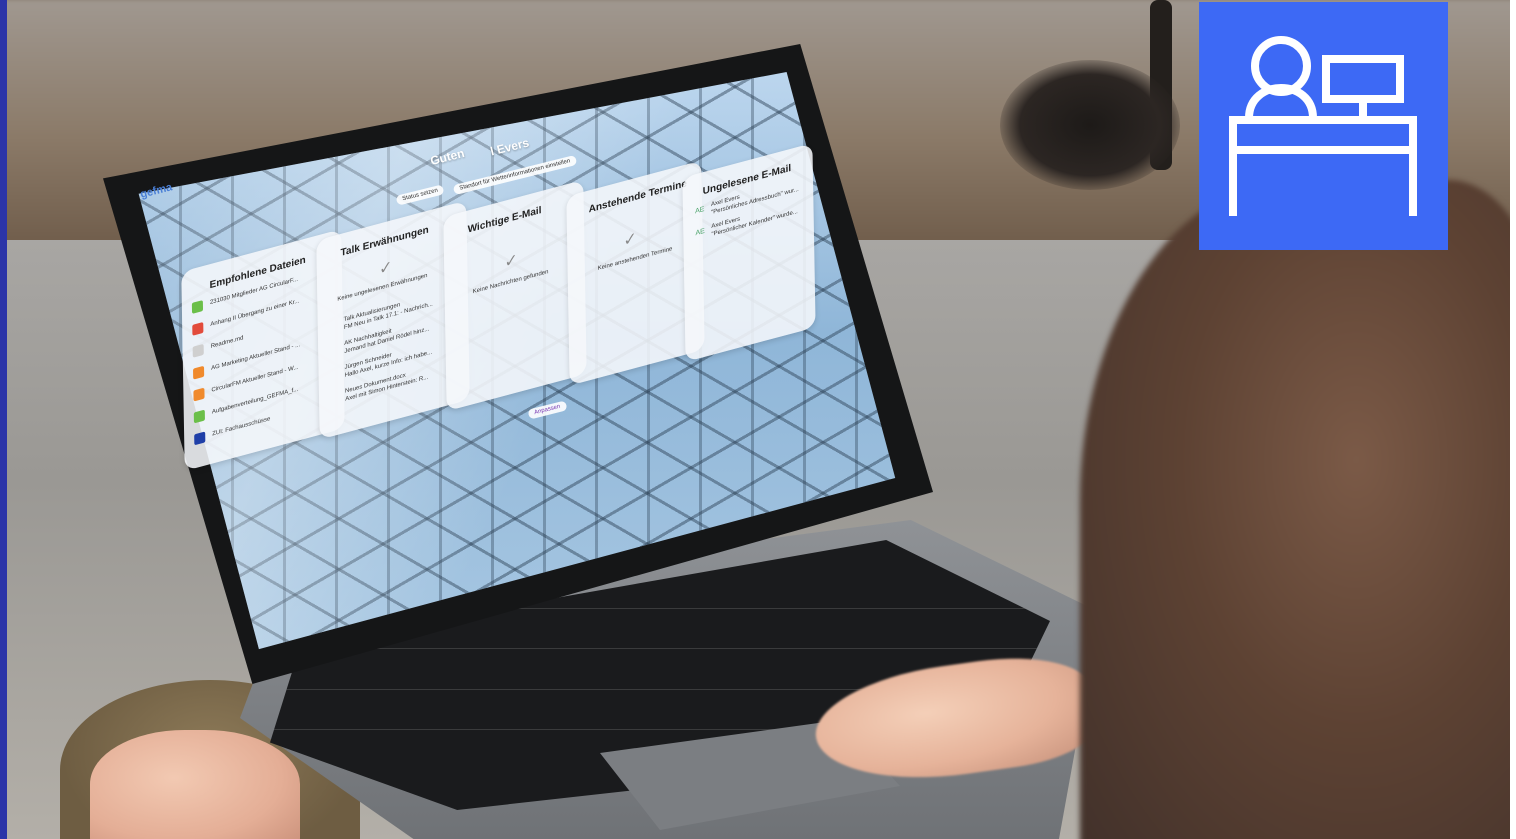  What do you see at coordinates (198, 328) in the screenshot?
I see `pdf-icon` at bounding box center [198, 328].